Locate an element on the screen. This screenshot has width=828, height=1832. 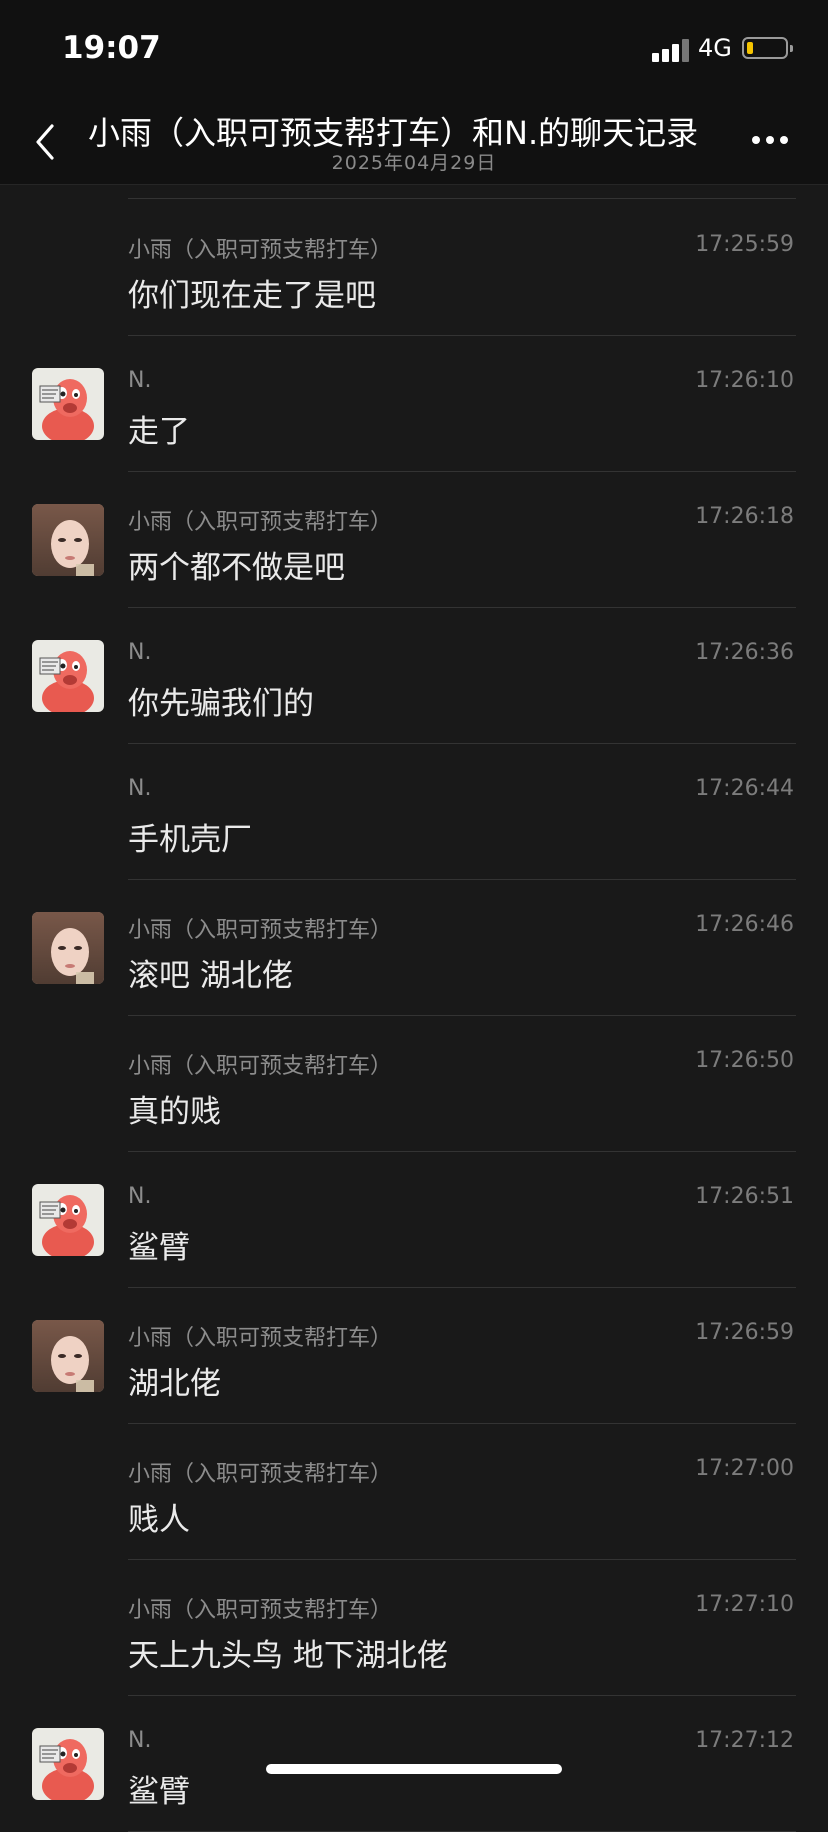
message-text: 你们现在走了是吧 is located at coordinates (252, 296).